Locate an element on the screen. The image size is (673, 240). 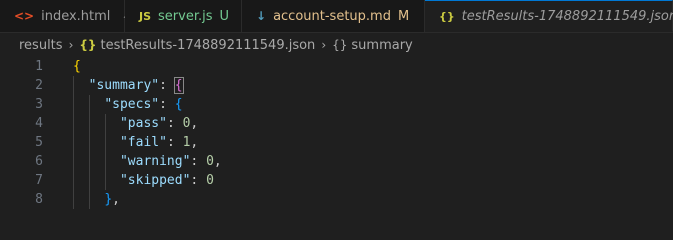
line-number: 7 is located at coordinates (39, 180).